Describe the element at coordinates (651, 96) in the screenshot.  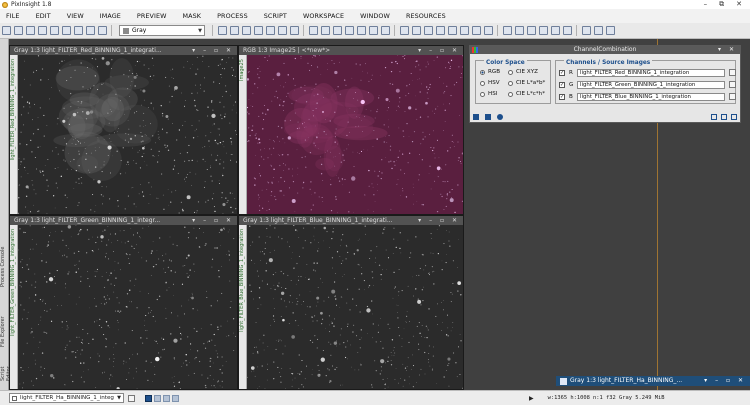
I see `channel-b-source-input: light_FILTER_Blue_BINNING_1_integration` at that location.